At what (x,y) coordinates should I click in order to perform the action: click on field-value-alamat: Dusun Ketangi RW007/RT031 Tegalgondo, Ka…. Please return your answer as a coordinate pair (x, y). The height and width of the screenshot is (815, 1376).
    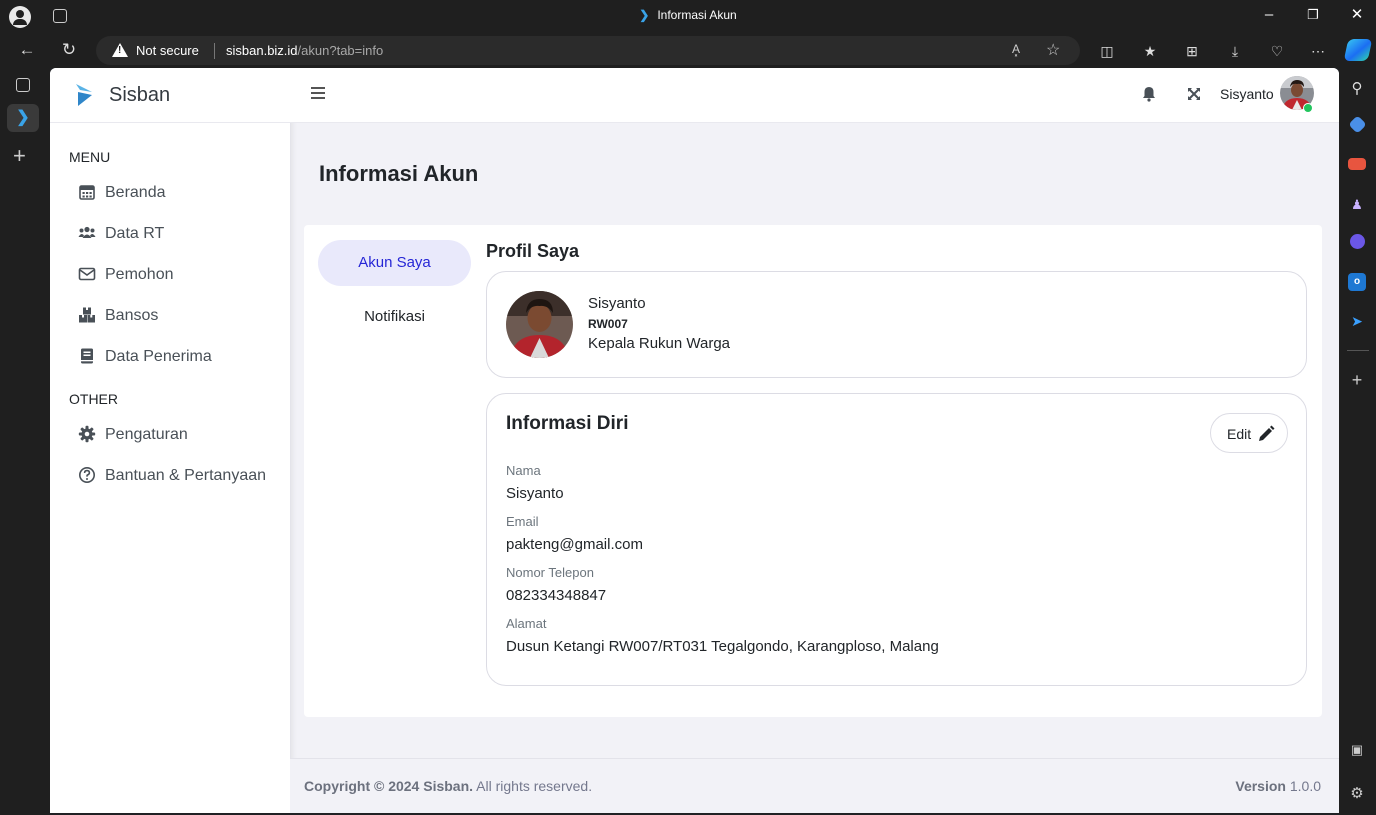
    Looking at the image, I should click on (722, 646).